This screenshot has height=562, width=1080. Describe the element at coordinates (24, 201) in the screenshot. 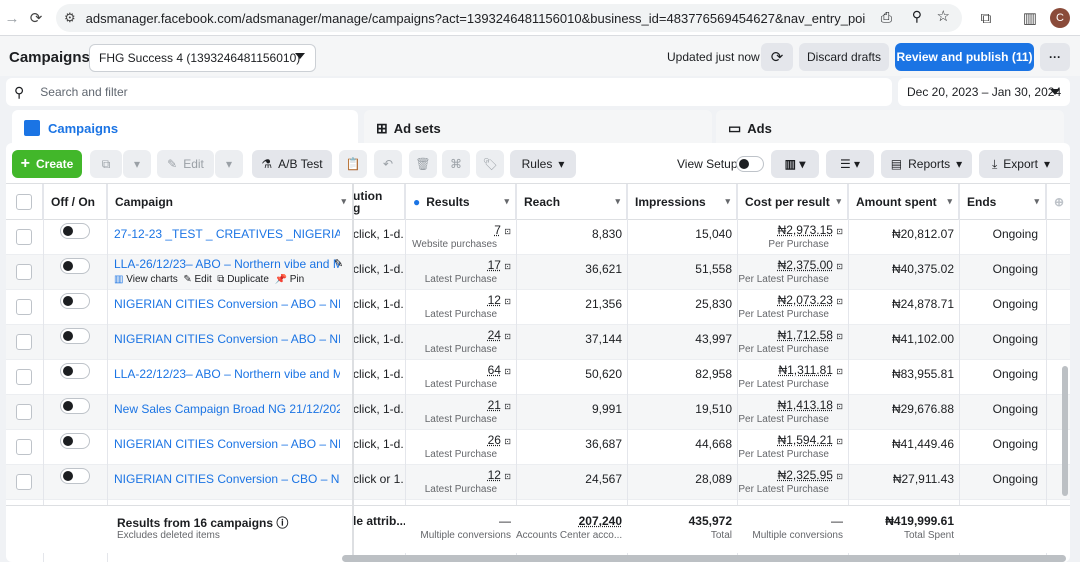

I see `select-all-checkbox` at that location.